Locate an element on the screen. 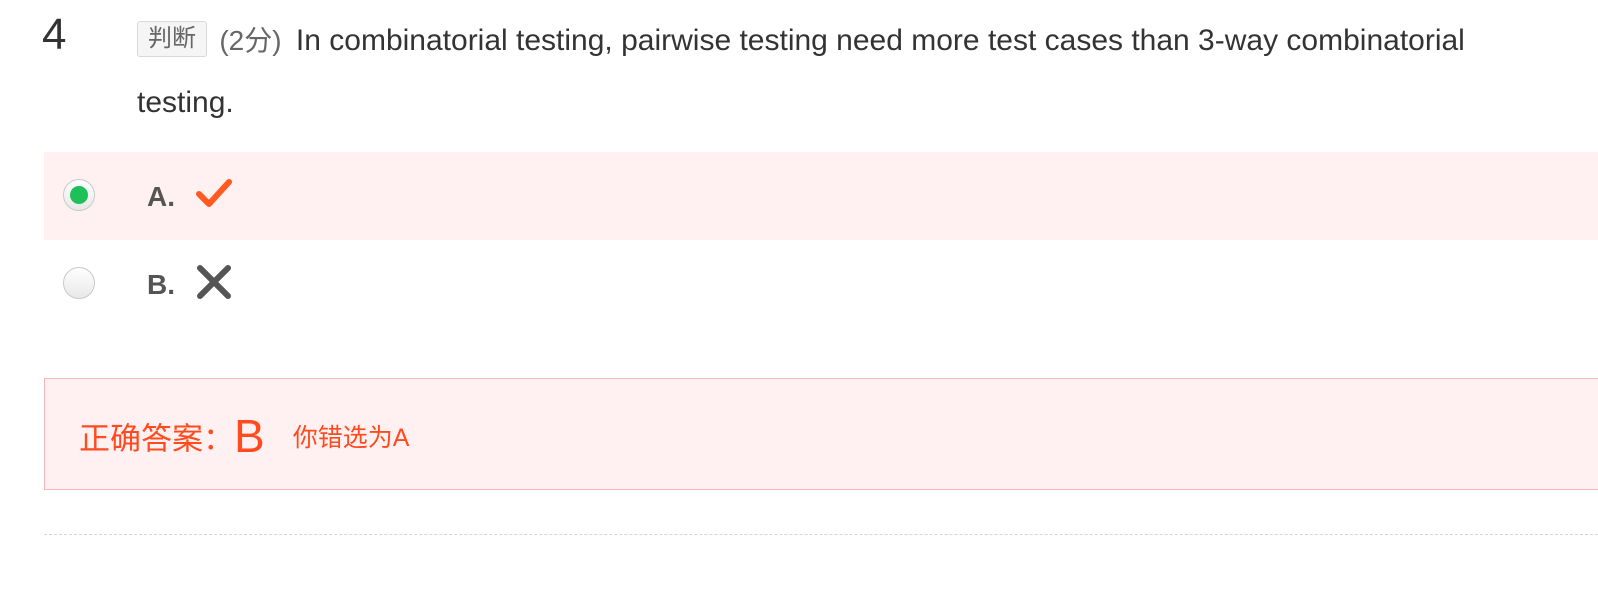 The width and height of the screenshot is (1598, 594). question-type-badge: 判断 is located at coordinates (172, 39).